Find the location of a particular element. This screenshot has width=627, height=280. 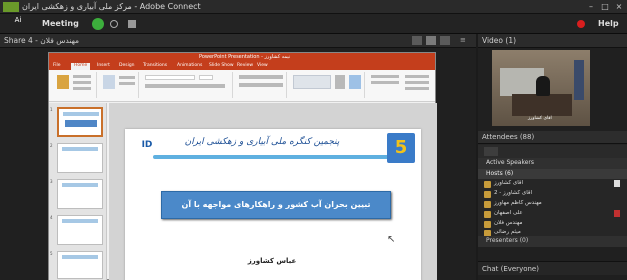

recording-indicator-icon is located at coordinates (581, 24).